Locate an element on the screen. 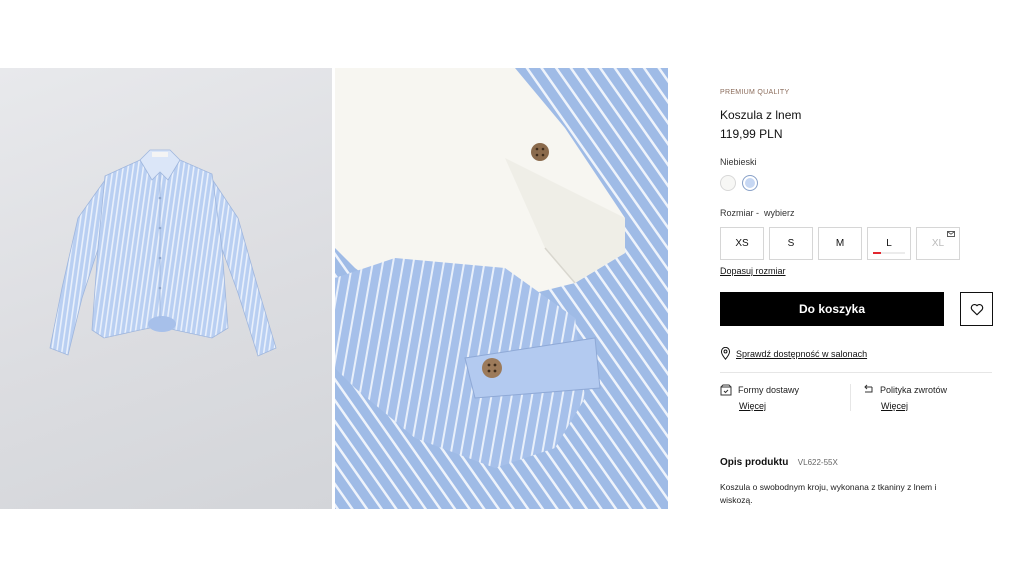 This screenshot has height=576, width=1024. stores-link-text: Sprawdź dostępność w salonach is located at coordinates (802, 353).